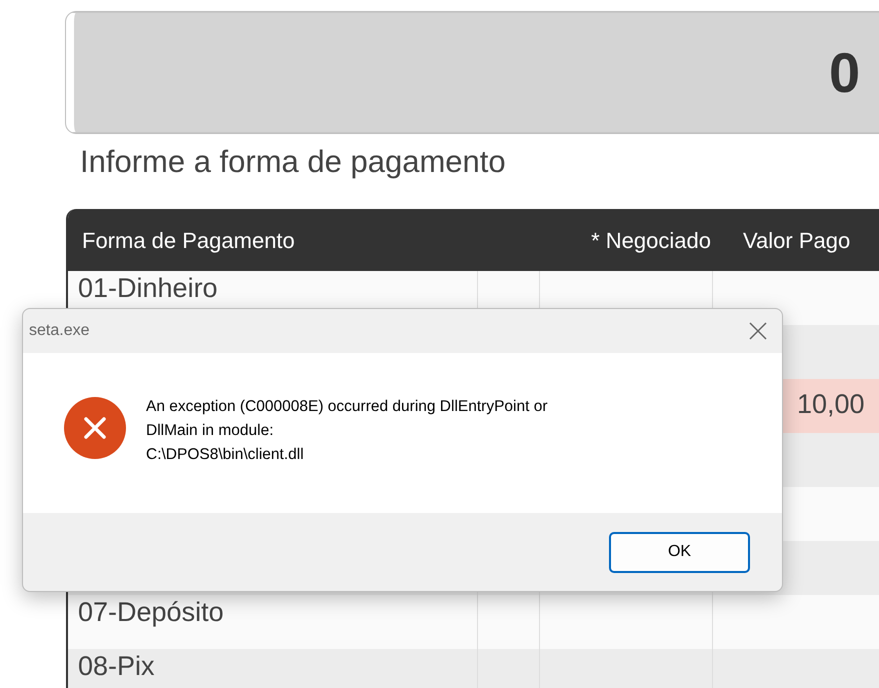  Describe the element at coordinates (796, 240) in the screenshot. I see `column-header: Valor Pago` at that location.